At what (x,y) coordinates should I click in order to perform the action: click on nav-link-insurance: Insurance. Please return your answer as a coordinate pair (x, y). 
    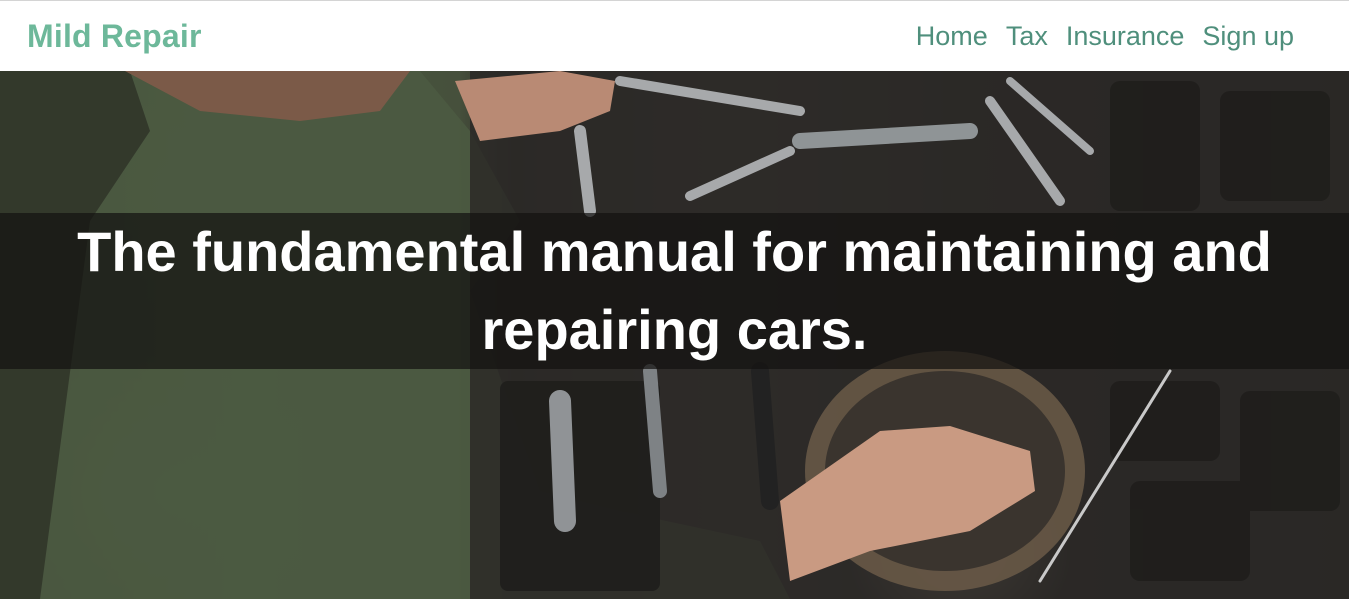
    Looking at the image, I should click on (1125, 36).